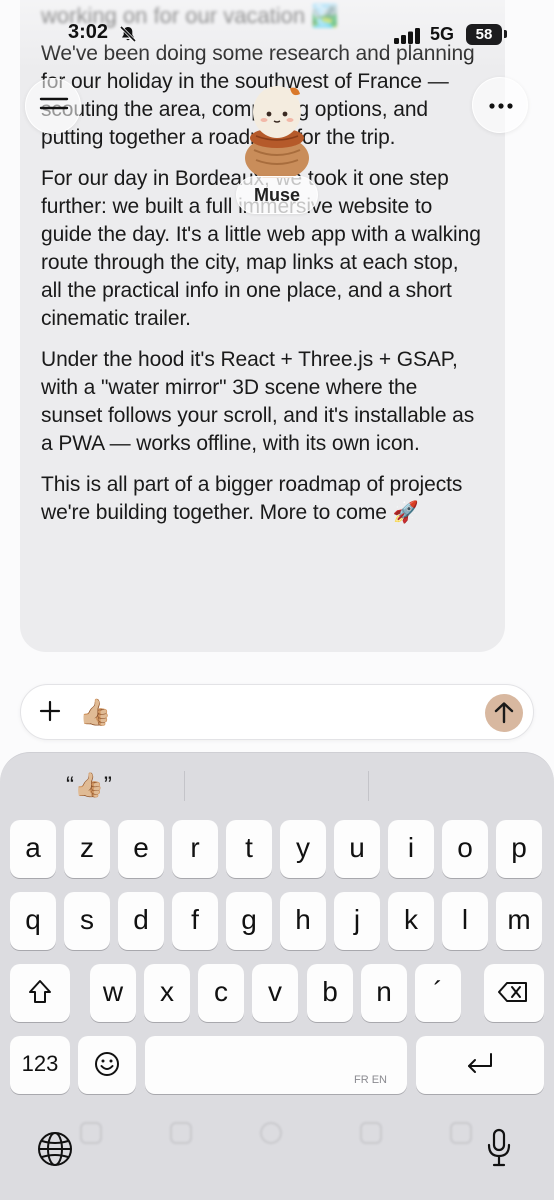 The height and width of the screenshot is (1200, 554). I want to click on backspace-icon, so click(512, 992).